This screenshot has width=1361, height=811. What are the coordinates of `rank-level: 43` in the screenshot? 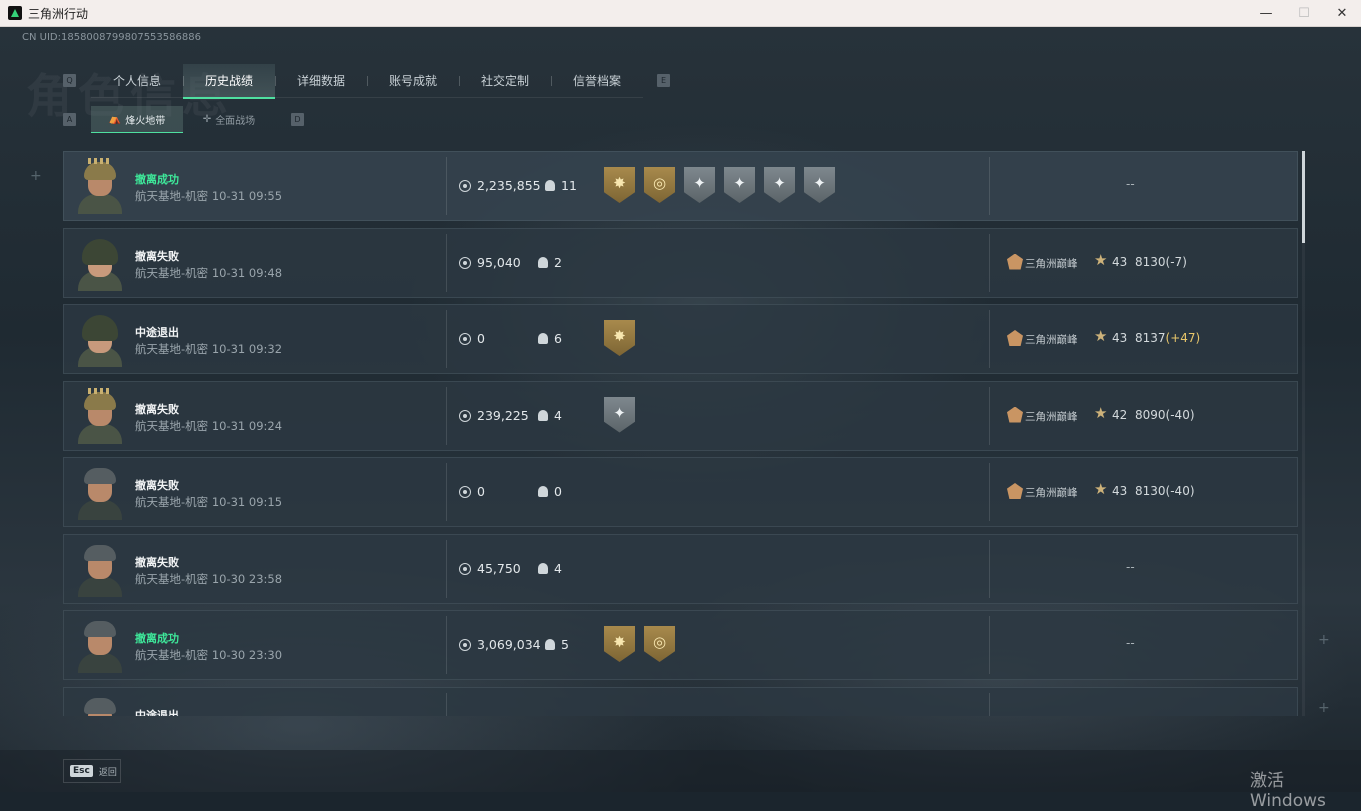 It's located at (1120, 491).